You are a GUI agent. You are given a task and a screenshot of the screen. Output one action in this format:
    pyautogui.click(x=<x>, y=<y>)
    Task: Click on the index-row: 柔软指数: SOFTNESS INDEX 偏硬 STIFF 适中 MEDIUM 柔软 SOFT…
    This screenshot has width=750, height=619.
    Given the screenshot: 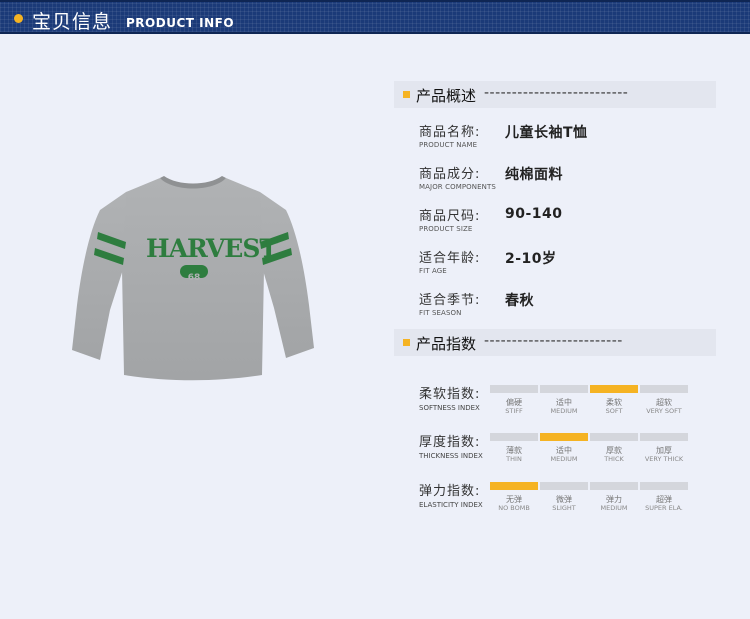 What is the action you would take?
    pyautogui.click(x=569, y=399)
    